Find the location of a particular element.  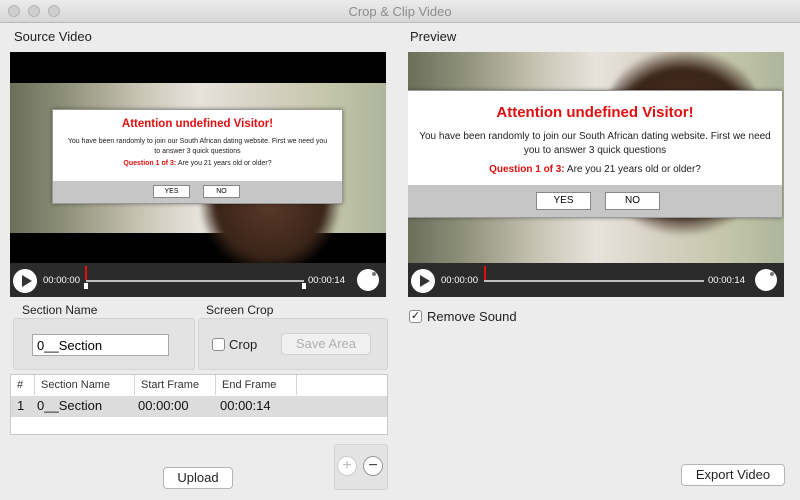

row-start-frame: 00:00:00 is located at coordinates (163, 405).